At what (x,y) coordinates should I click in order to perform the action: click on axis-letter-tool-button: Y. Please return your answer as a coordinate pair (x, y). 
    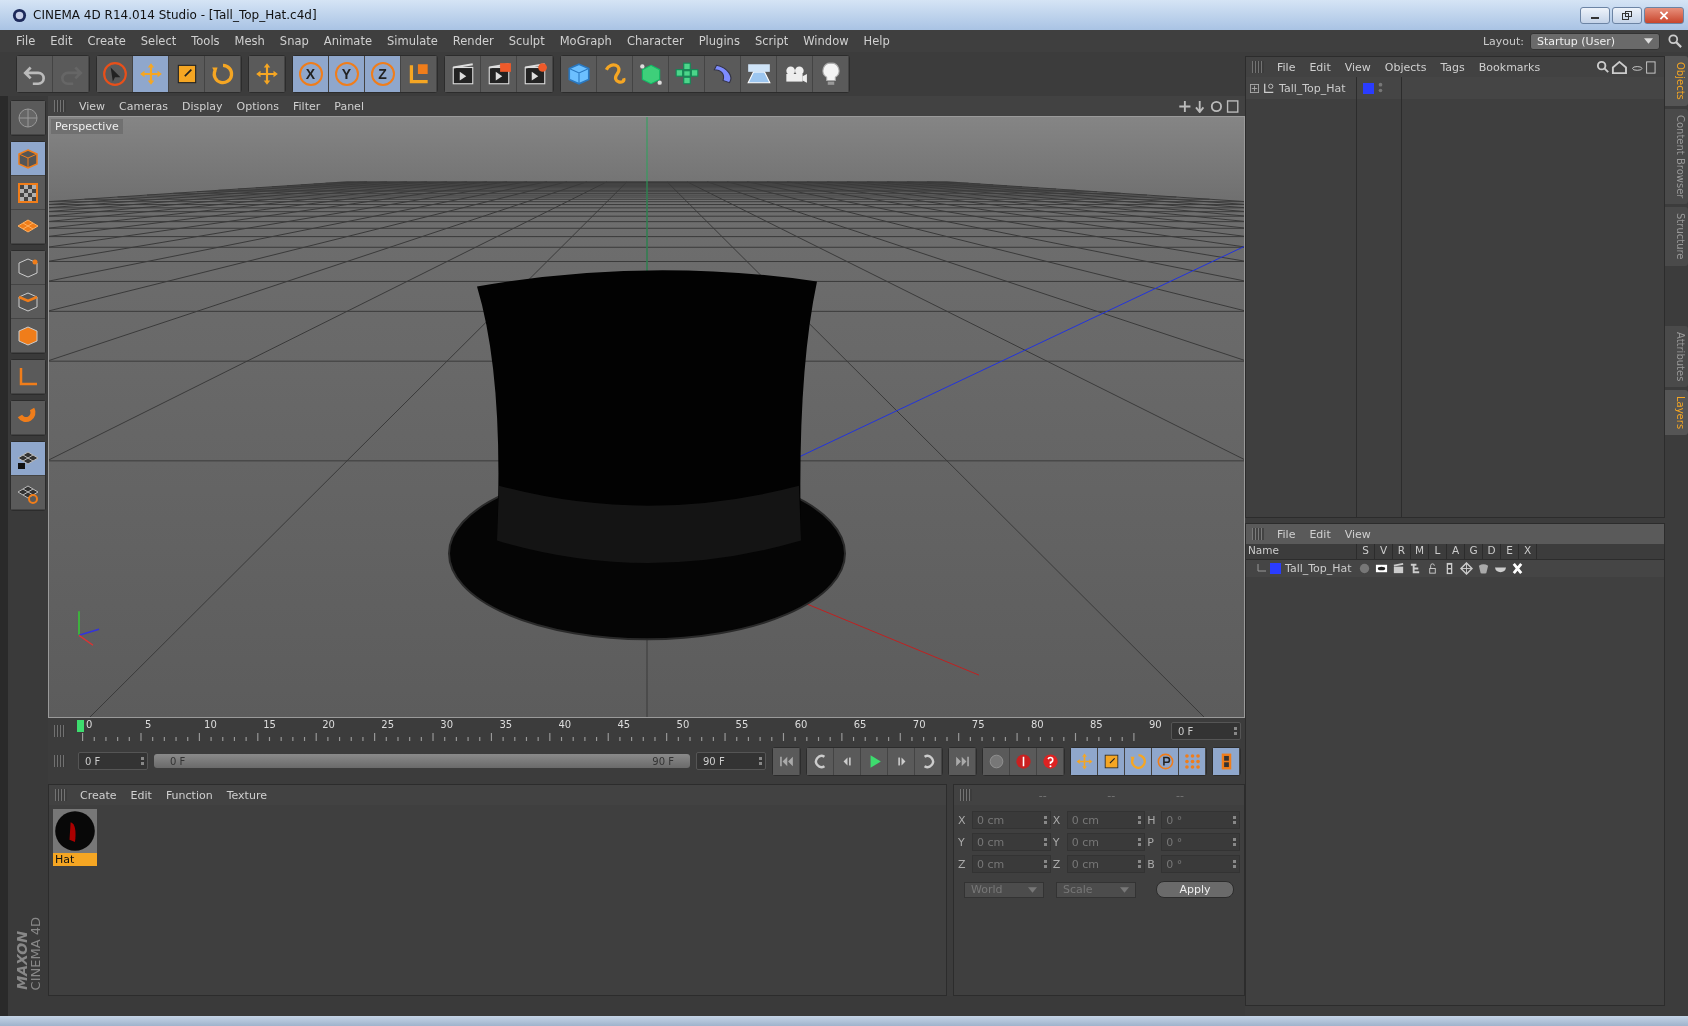
    Looking at the image, I should click on (347, 74).